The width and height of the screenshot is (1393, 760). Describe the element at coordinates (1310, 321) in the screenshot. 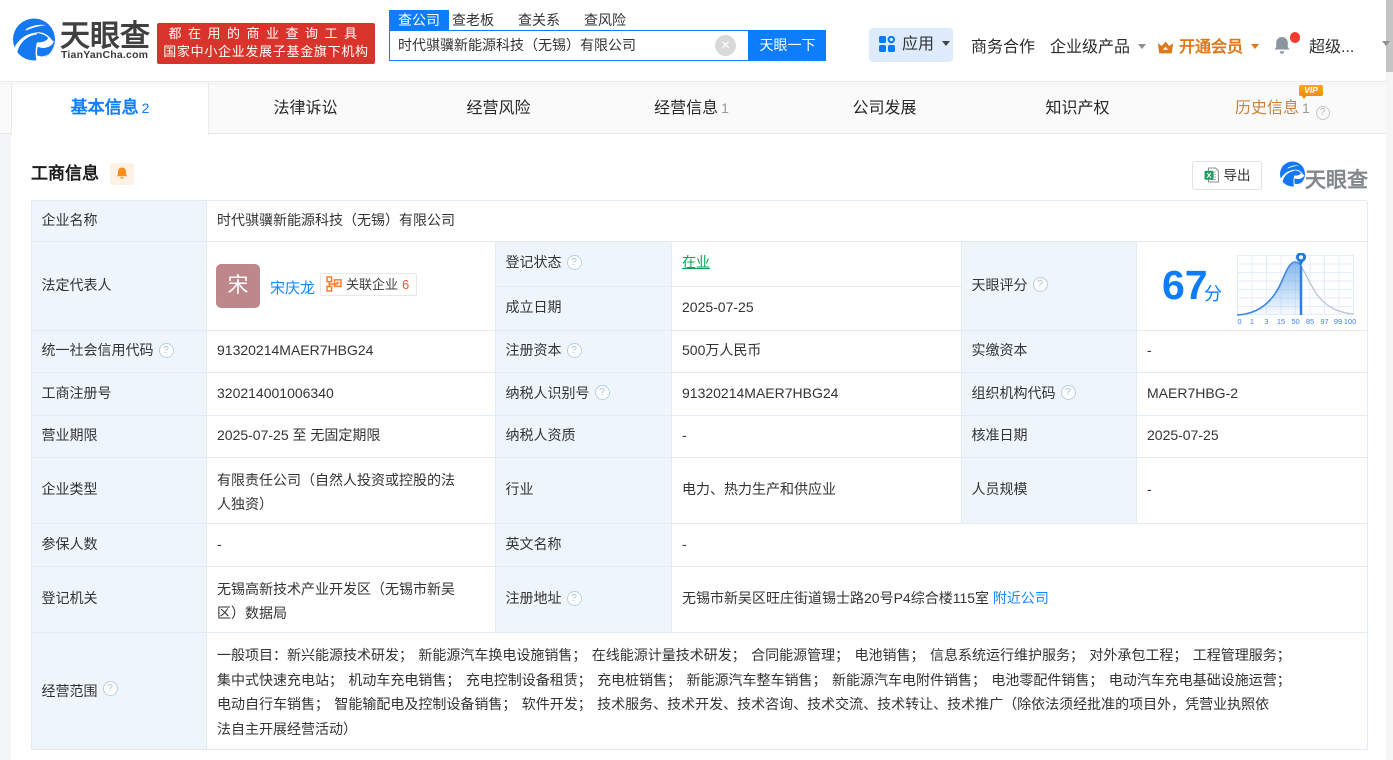

I see `svg-text: 85` at that location.